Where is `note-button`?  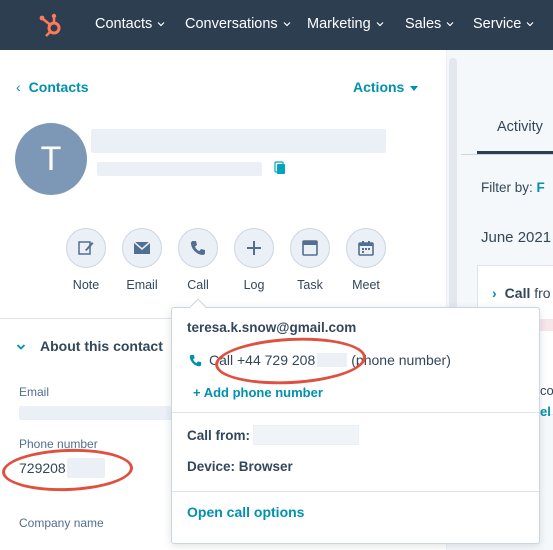
note-button is located at coordinates (86, 248).